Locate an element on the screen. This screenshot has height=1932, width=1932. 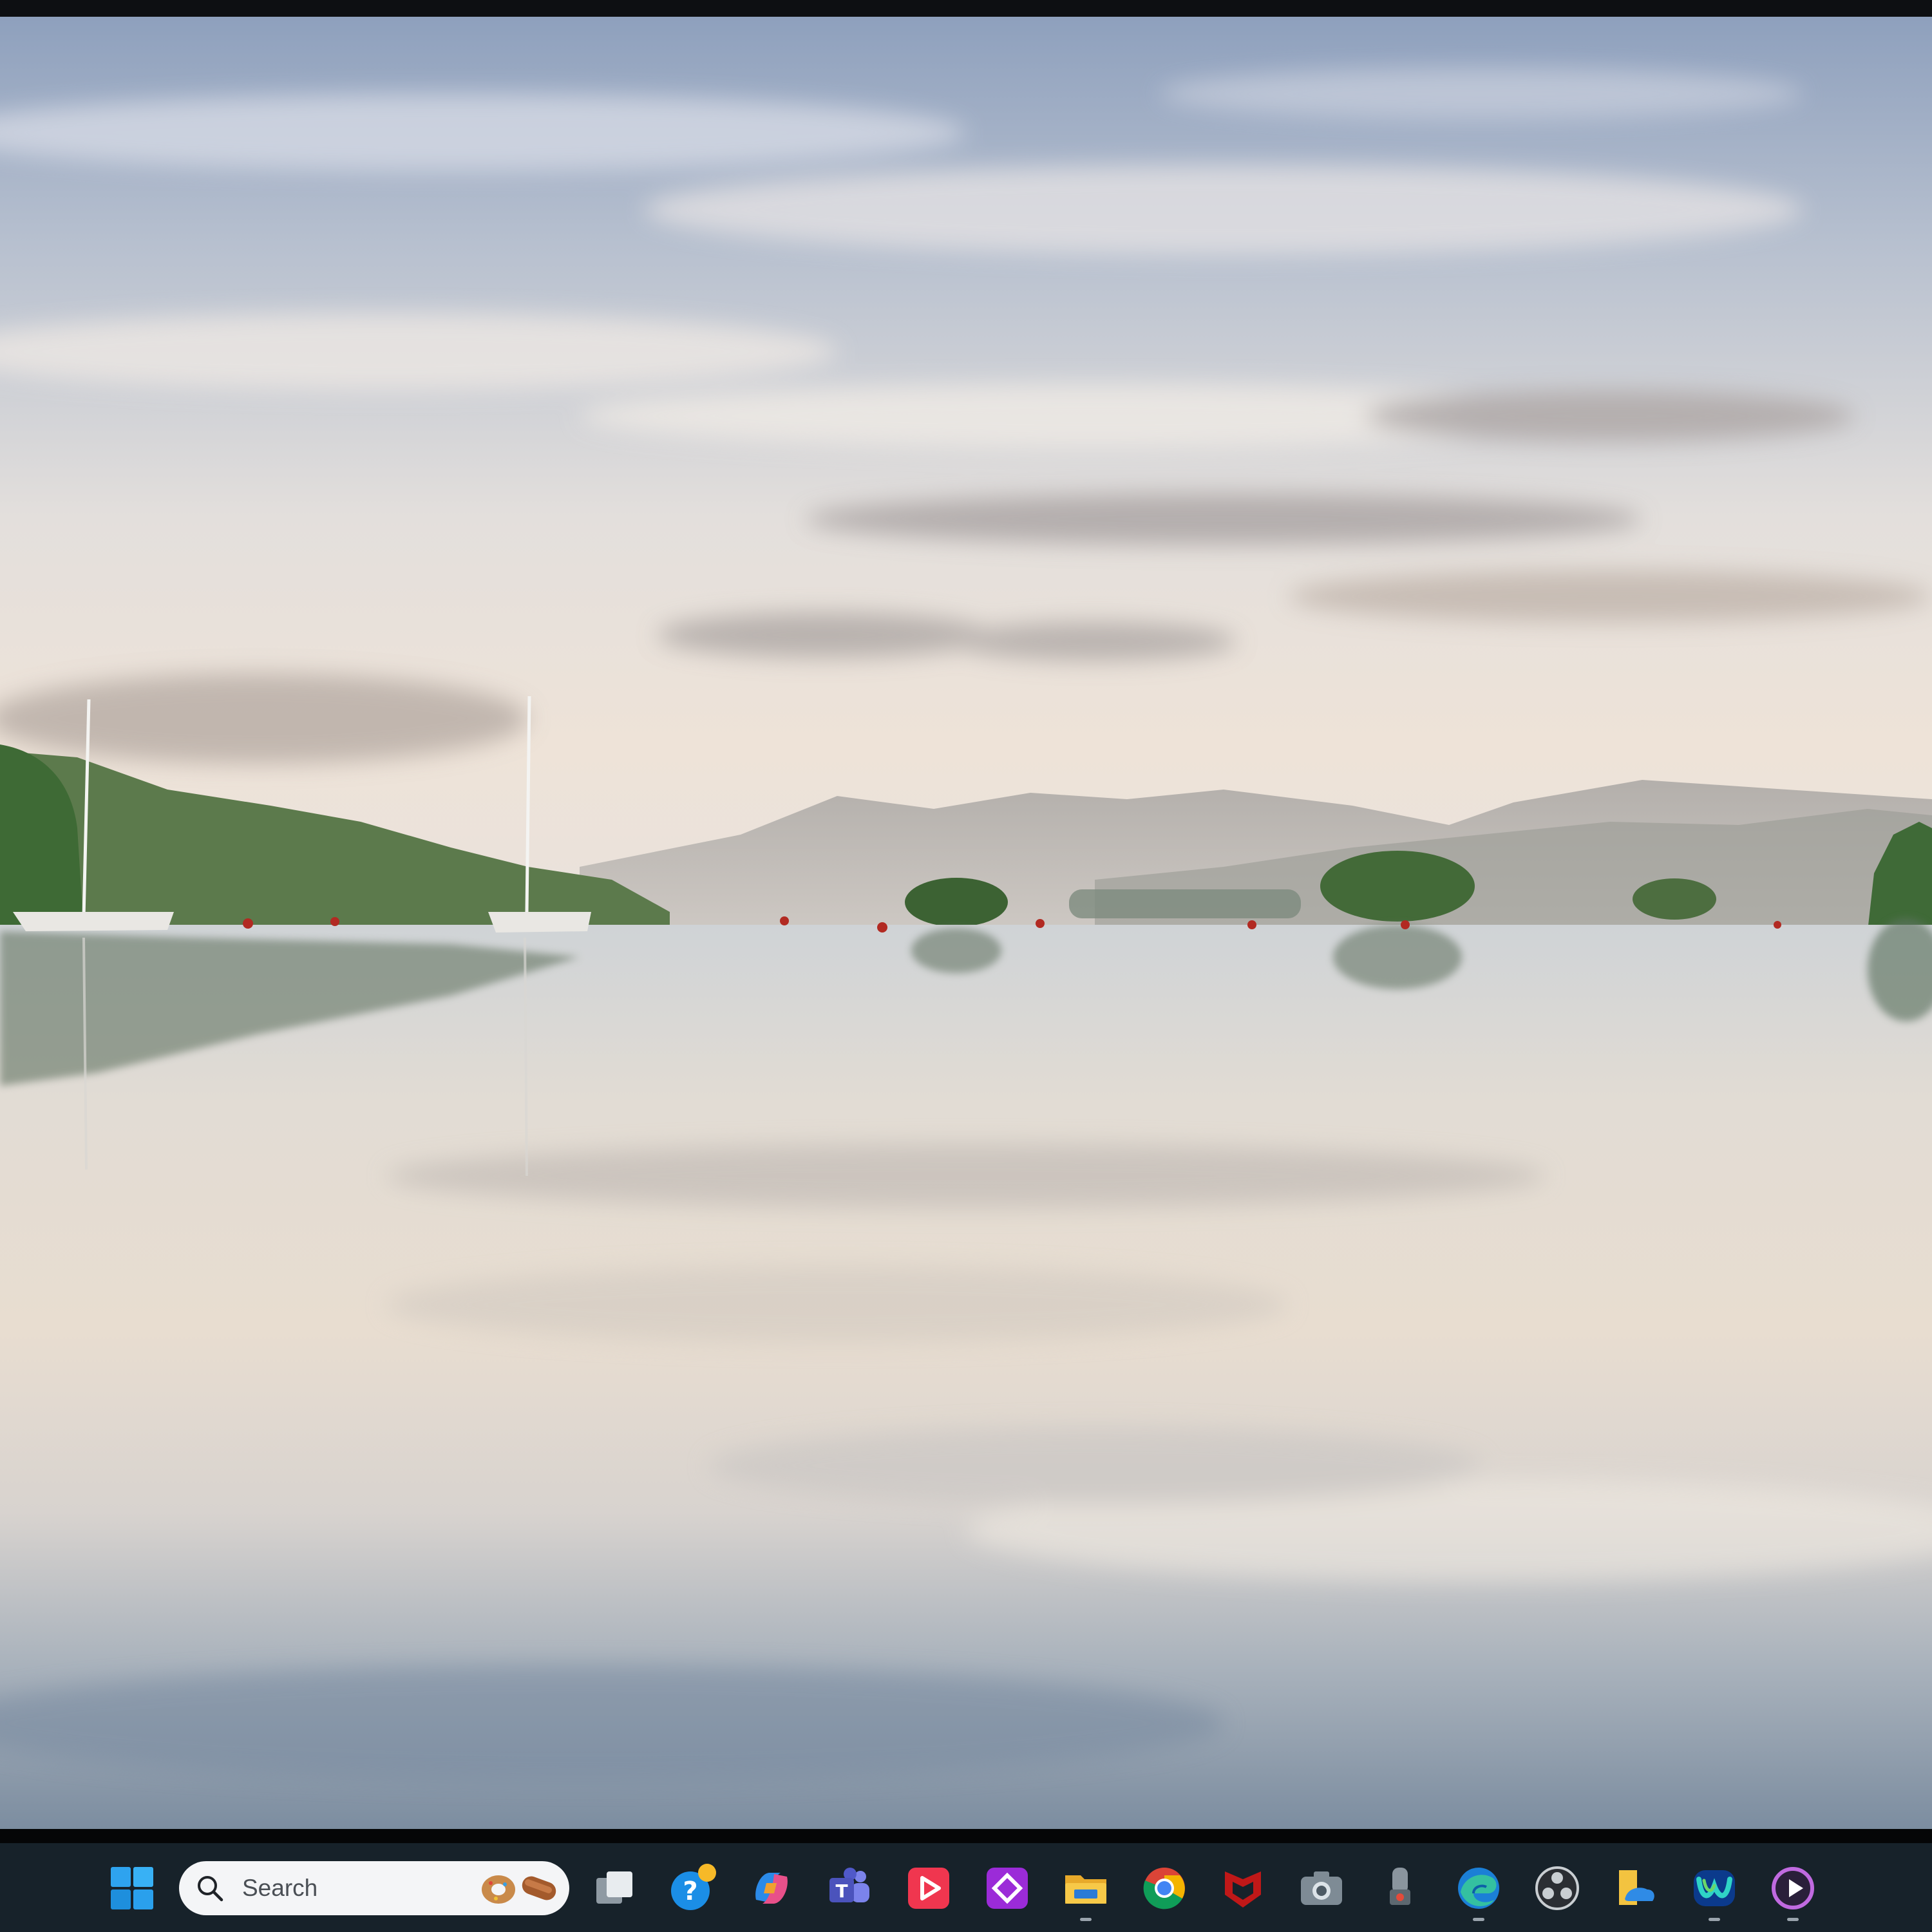
teams-icon: T is located at coordinates (849, 1885).